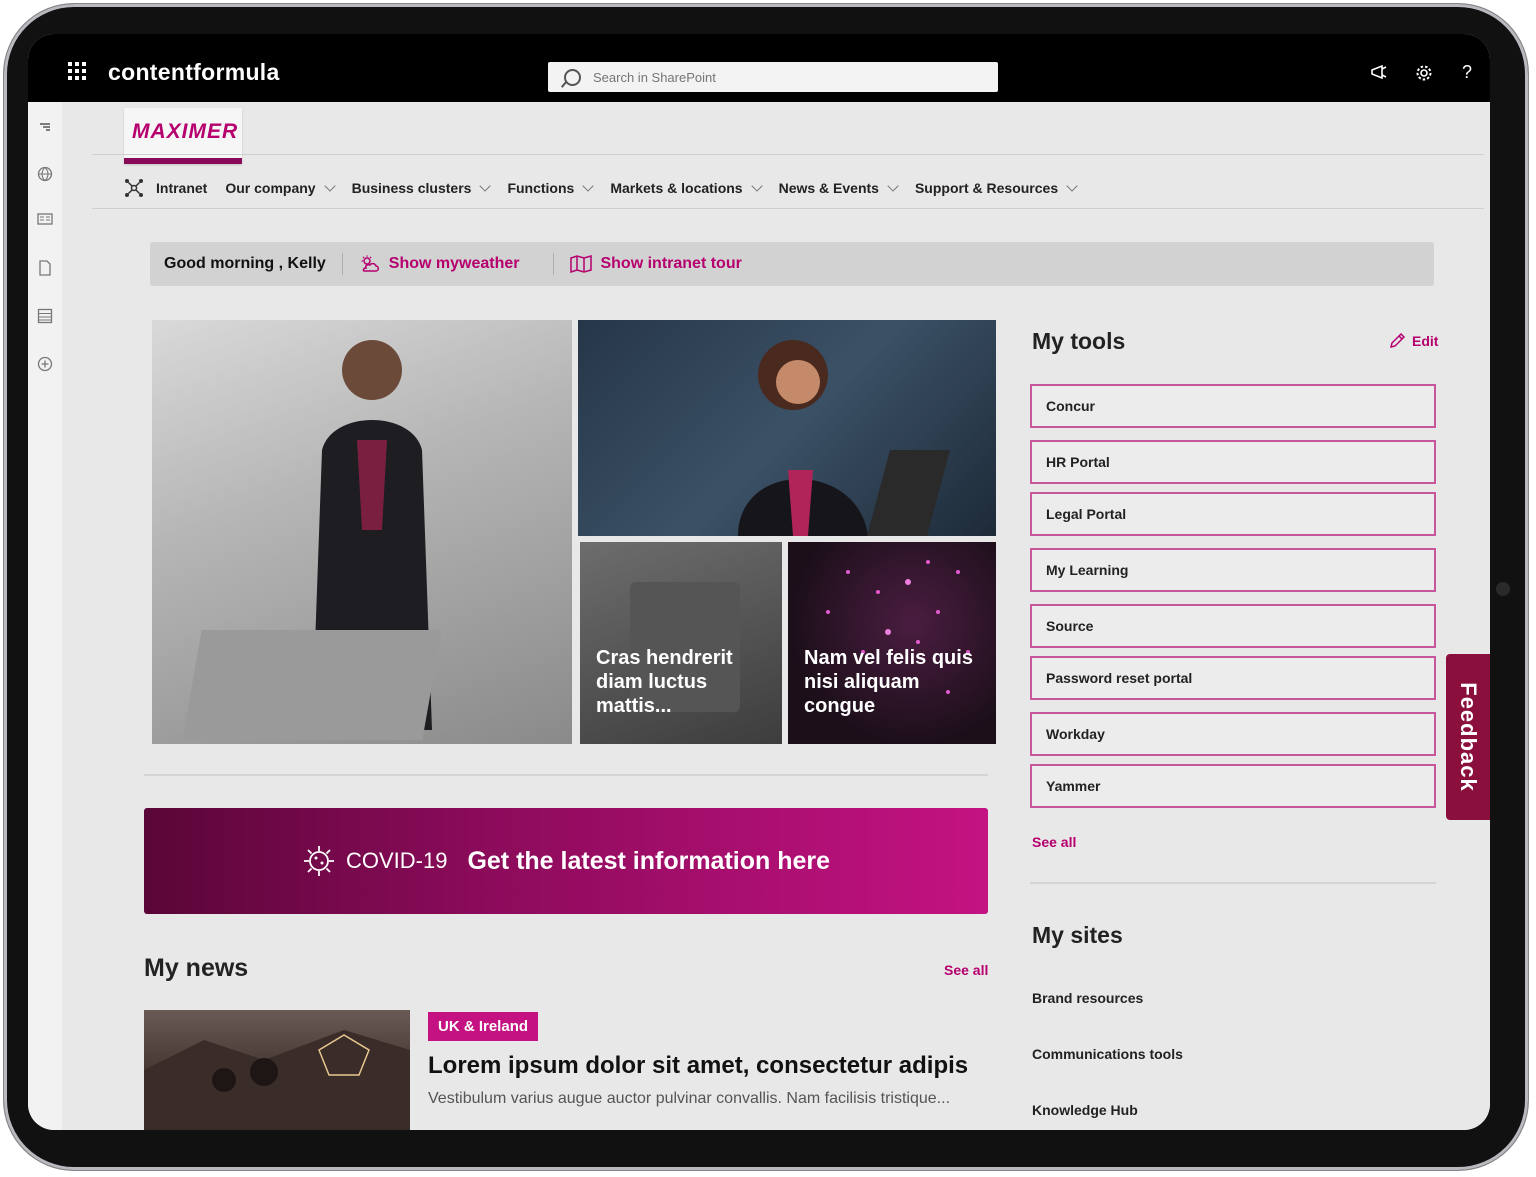 The width and height of the screenshot is (1536, 1177). I want to click on nav-label: Functions, so click(541, 188).